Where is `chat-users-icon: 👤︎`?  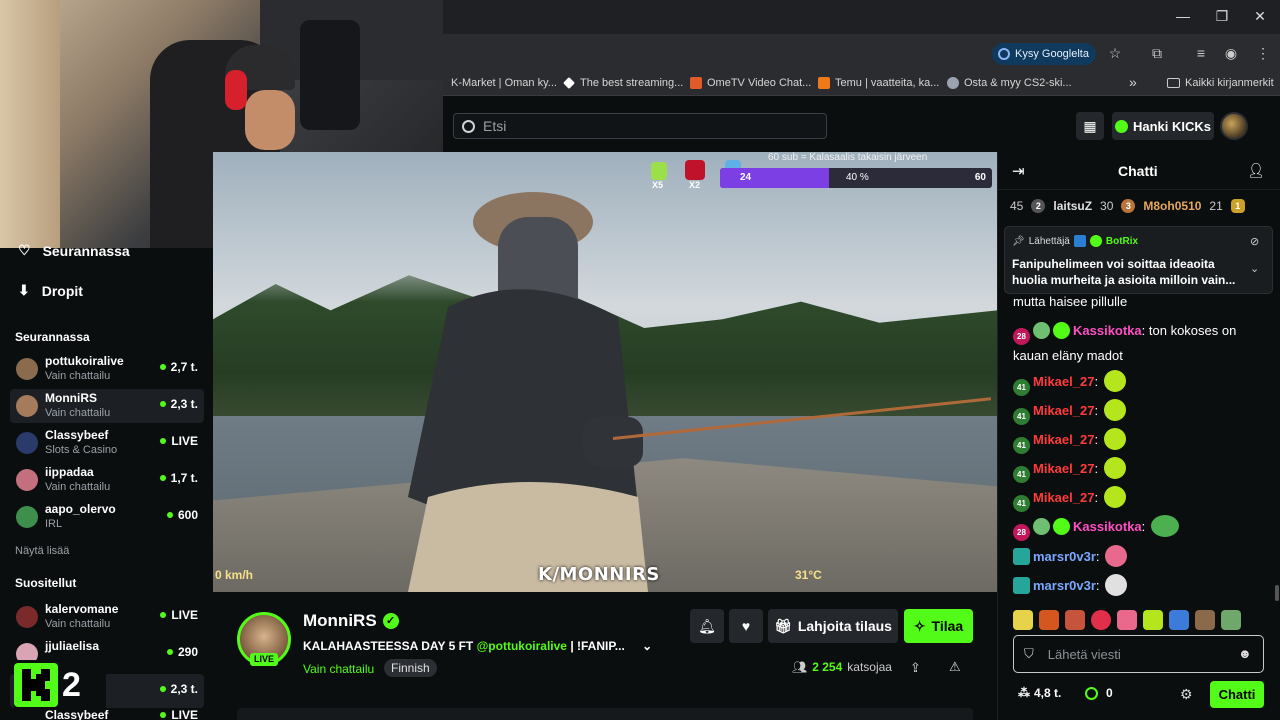
chat-users-icon: 👤︎ is located at coordinates (1256, 170).